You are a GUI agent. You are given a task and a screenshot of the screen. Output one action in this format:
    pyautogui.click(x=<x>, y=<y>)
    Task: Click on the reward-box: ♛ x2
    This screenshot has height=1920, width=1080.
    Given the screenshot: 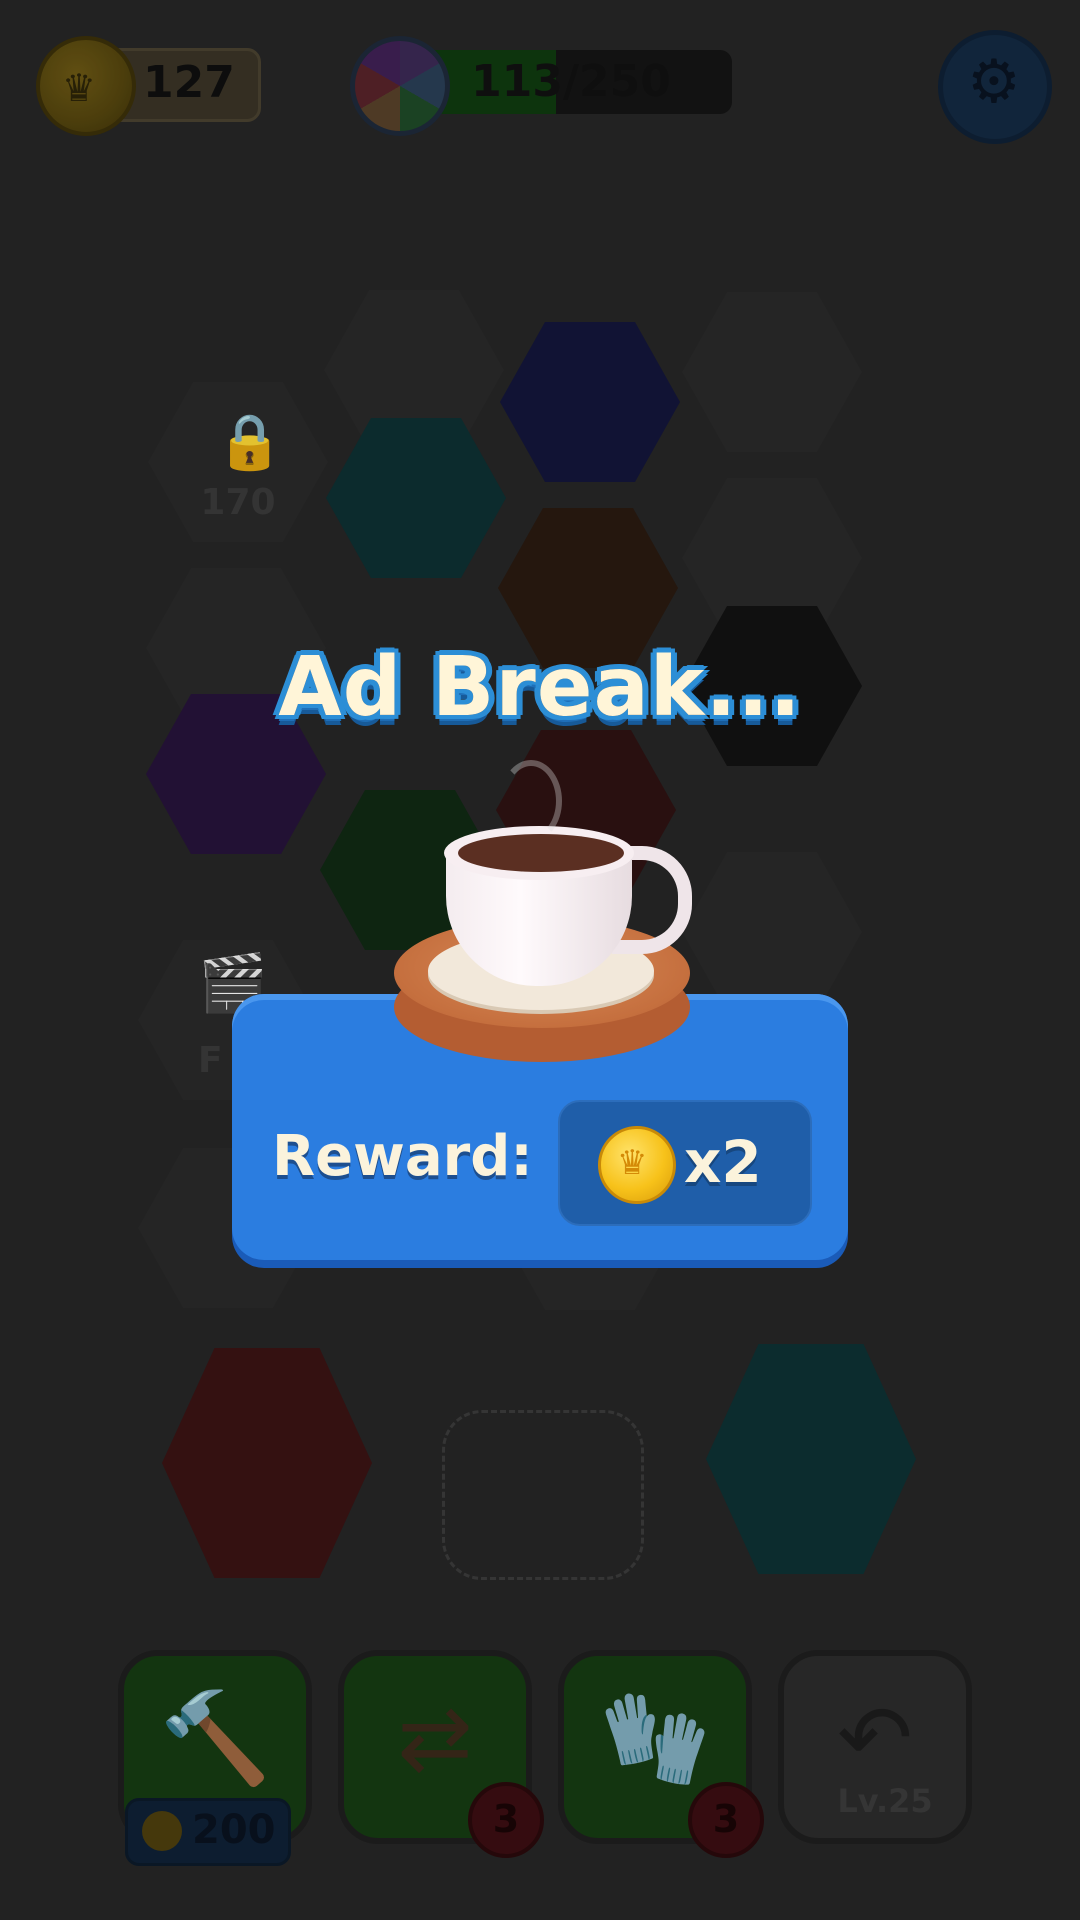 What is the action you would take?
    pyautogui.click(x=685, y=1163)
    